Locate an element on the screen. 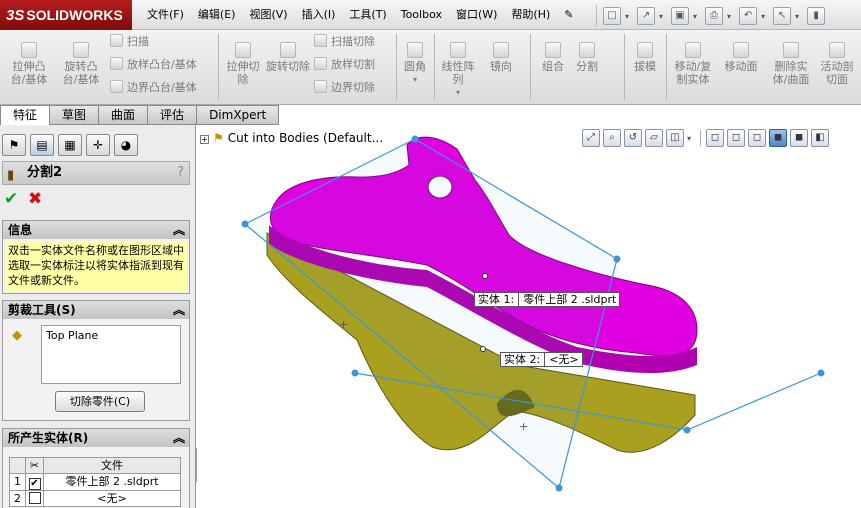 The image size is (861, 508). fillet-dropdown-icon: ▾ is located at coordinates (415, 79).